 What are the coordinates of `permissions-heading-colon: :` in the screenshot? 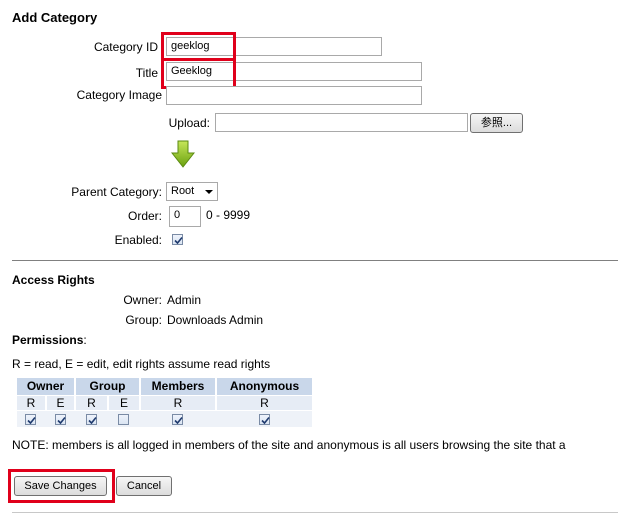 It's located at (85, 340).